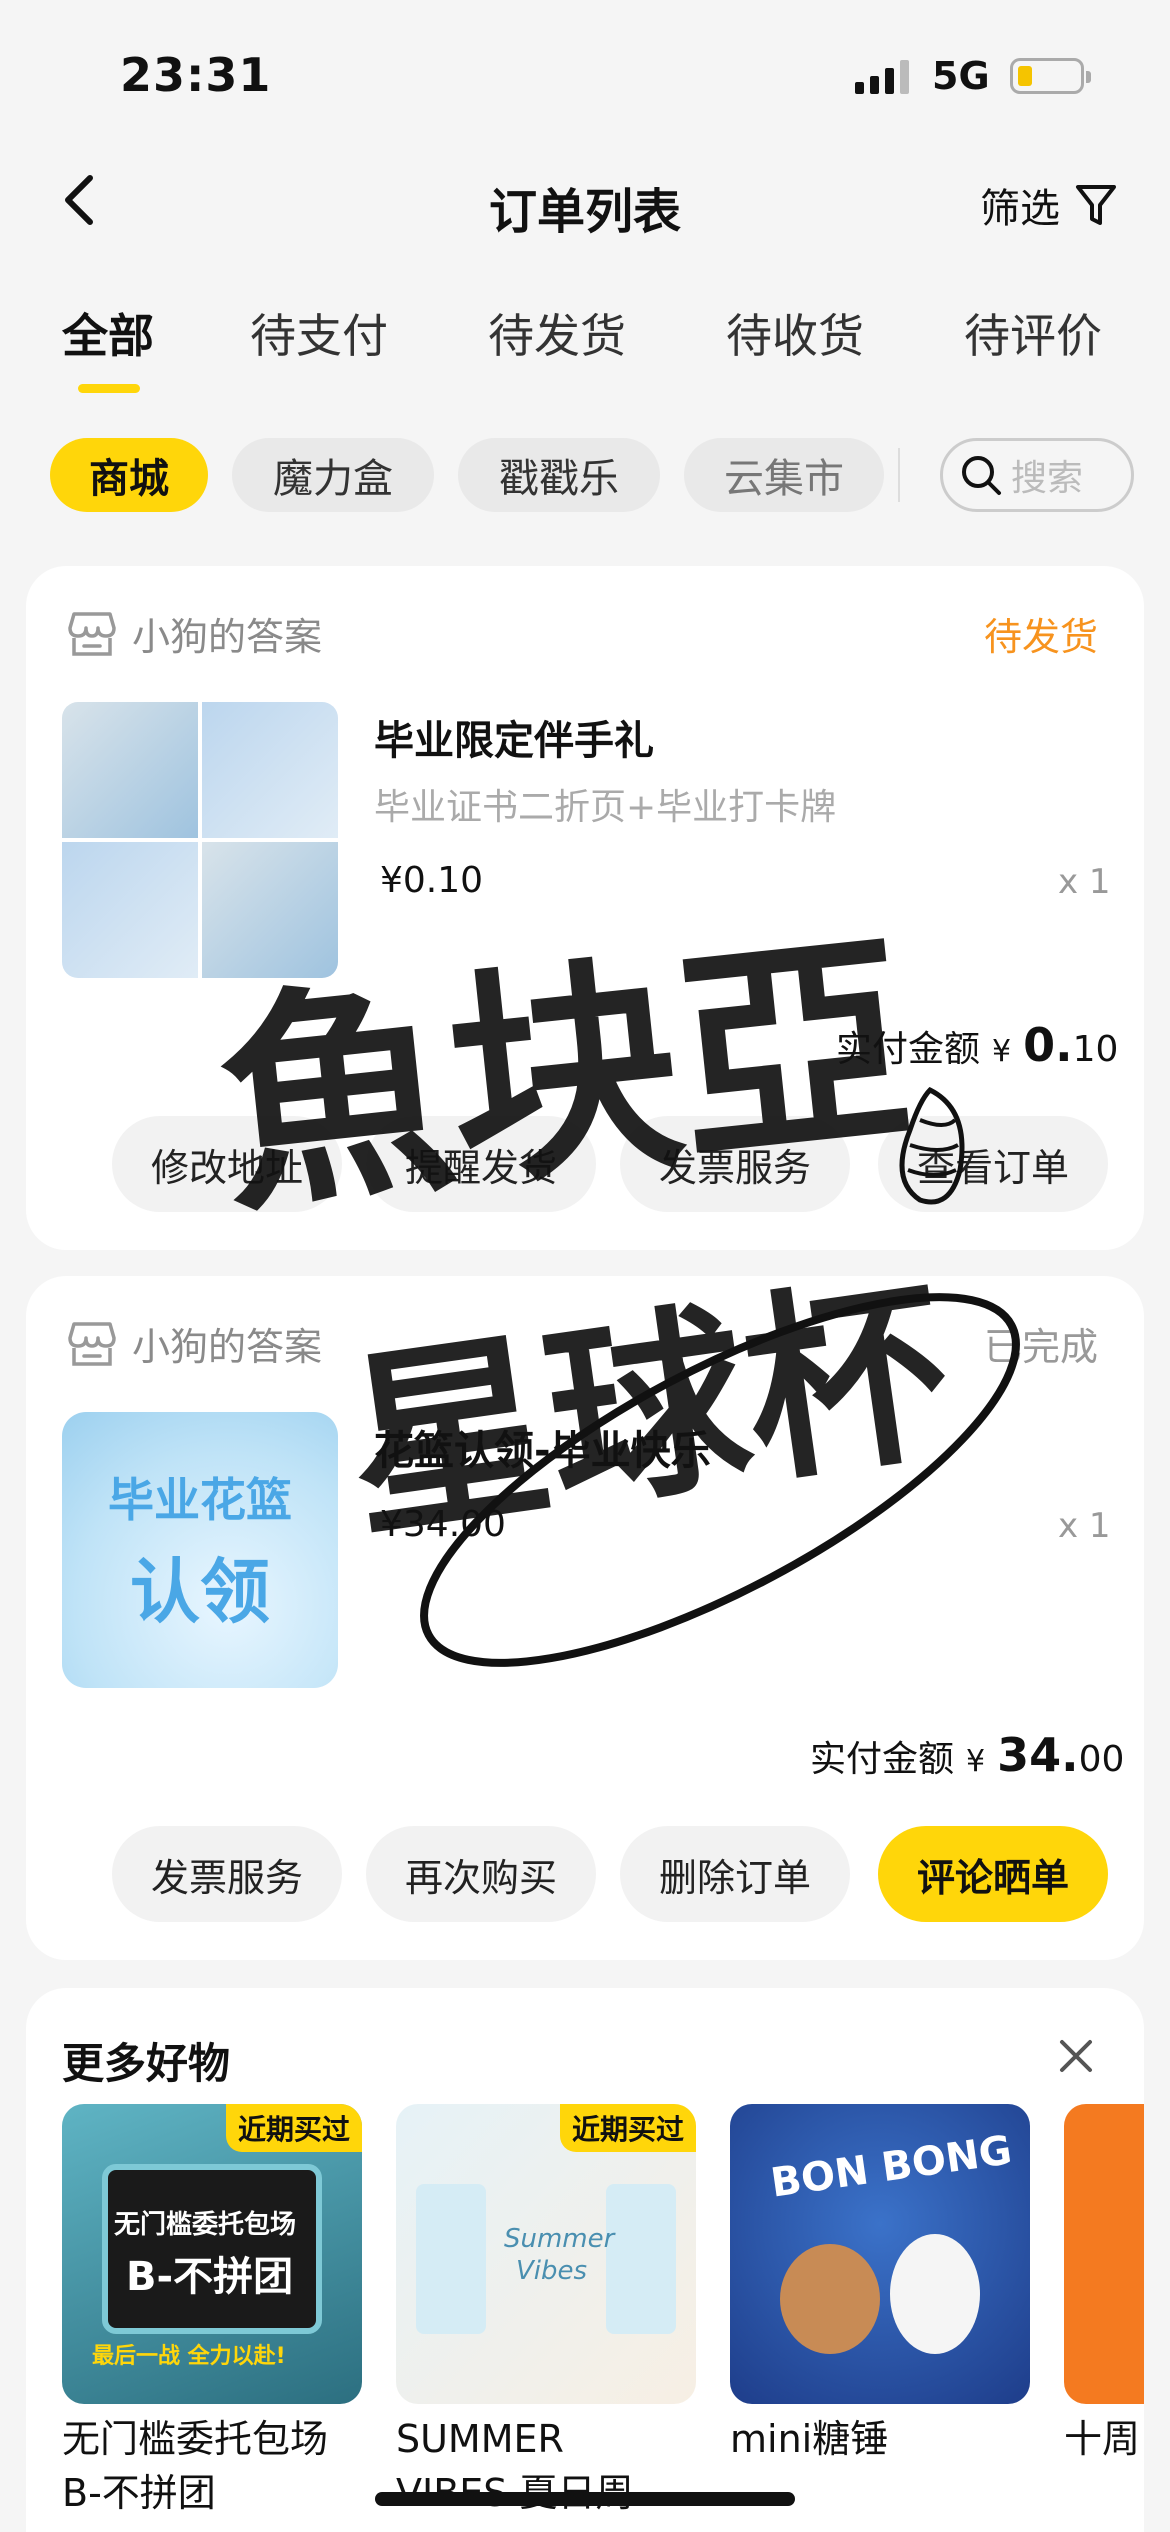 This screenshot has height=2532, width=1170. What do you see at coordinates (1047, 478) in the screenshot?
I see `search-placeholder: 搜索` at bounding box center [1047, 478].